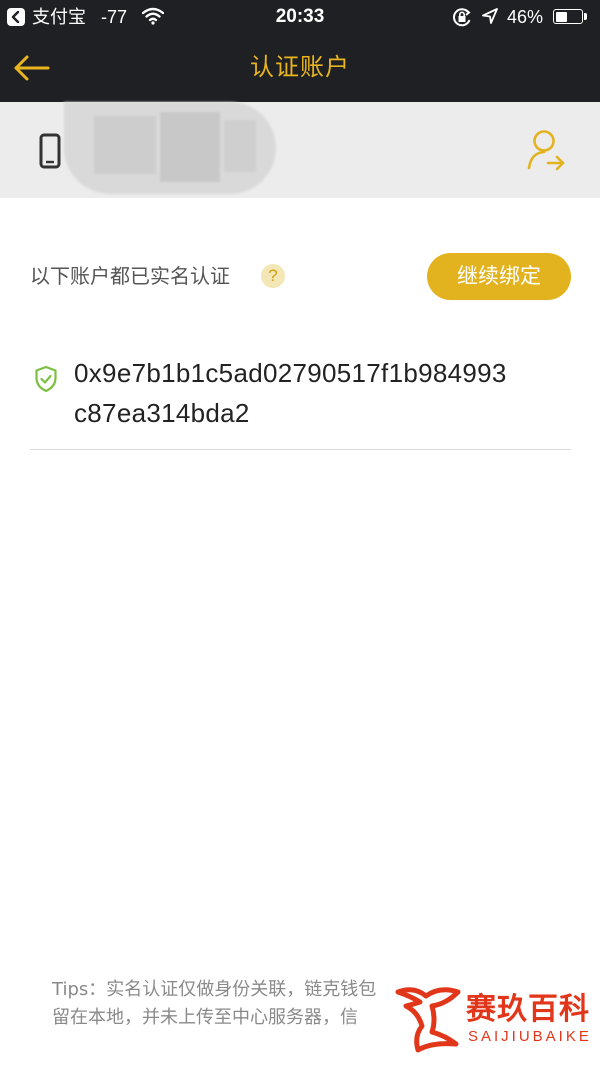 This screenshot has height=1067, width=600. I want to click on battery-icon, so click(568, 16).